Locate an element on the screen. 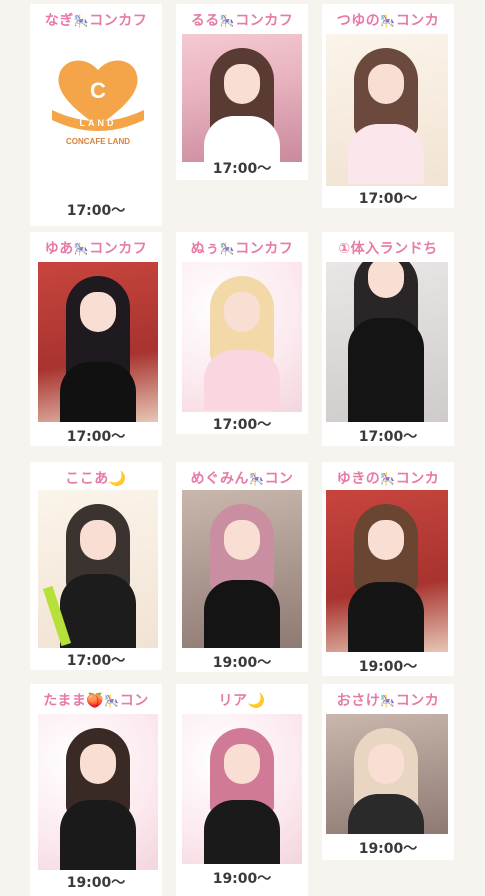  cast-card: リア🌙 19:00〜 is located at coordinates (242, 790).